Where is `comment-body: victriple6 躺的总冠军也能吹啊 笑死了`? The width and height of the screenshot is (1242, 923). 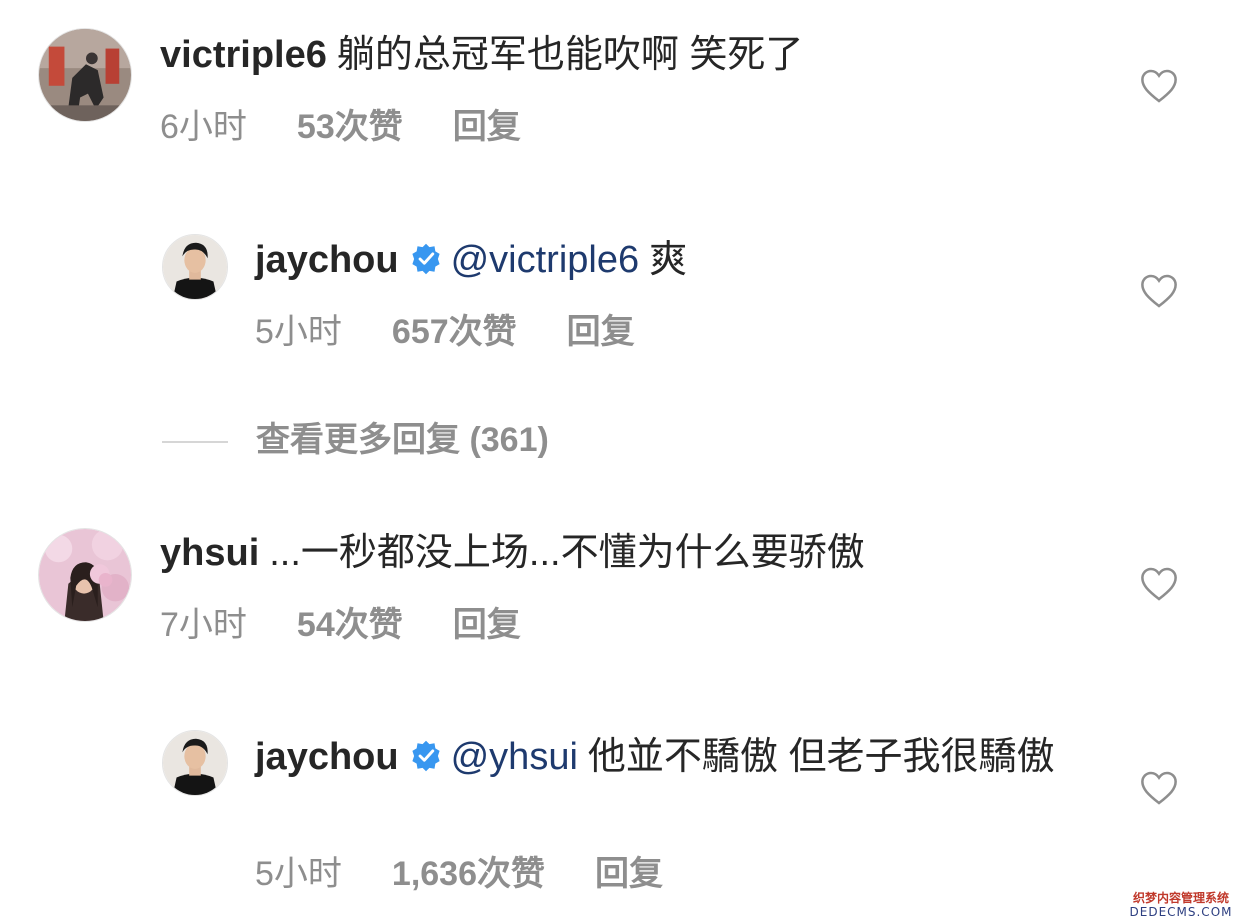 comment-body: victriple6 躺的总冠军也能吹啊 笑死了 is located at coordinates (481, 55).